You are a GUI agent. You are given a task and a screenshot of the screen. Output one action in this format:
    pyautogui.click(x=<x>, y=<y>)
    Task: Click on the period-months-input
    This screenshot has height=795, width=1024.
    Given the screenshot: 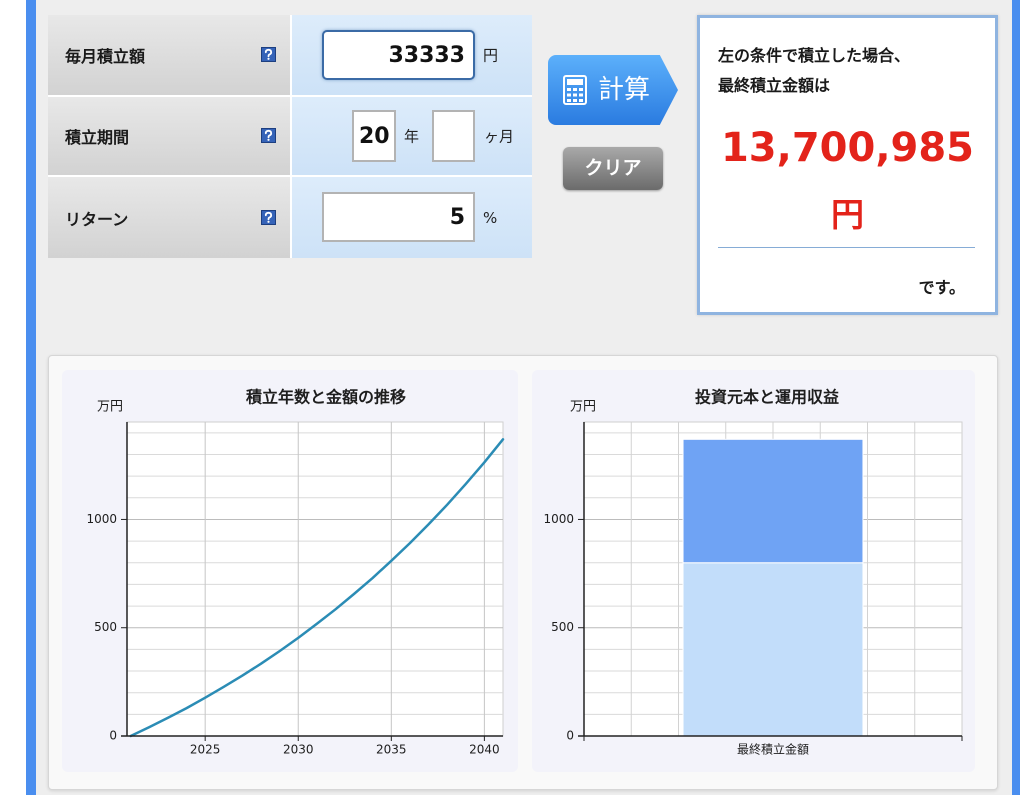 What is the action you would take?
    pyautogui.click(x=453, y=136)
    